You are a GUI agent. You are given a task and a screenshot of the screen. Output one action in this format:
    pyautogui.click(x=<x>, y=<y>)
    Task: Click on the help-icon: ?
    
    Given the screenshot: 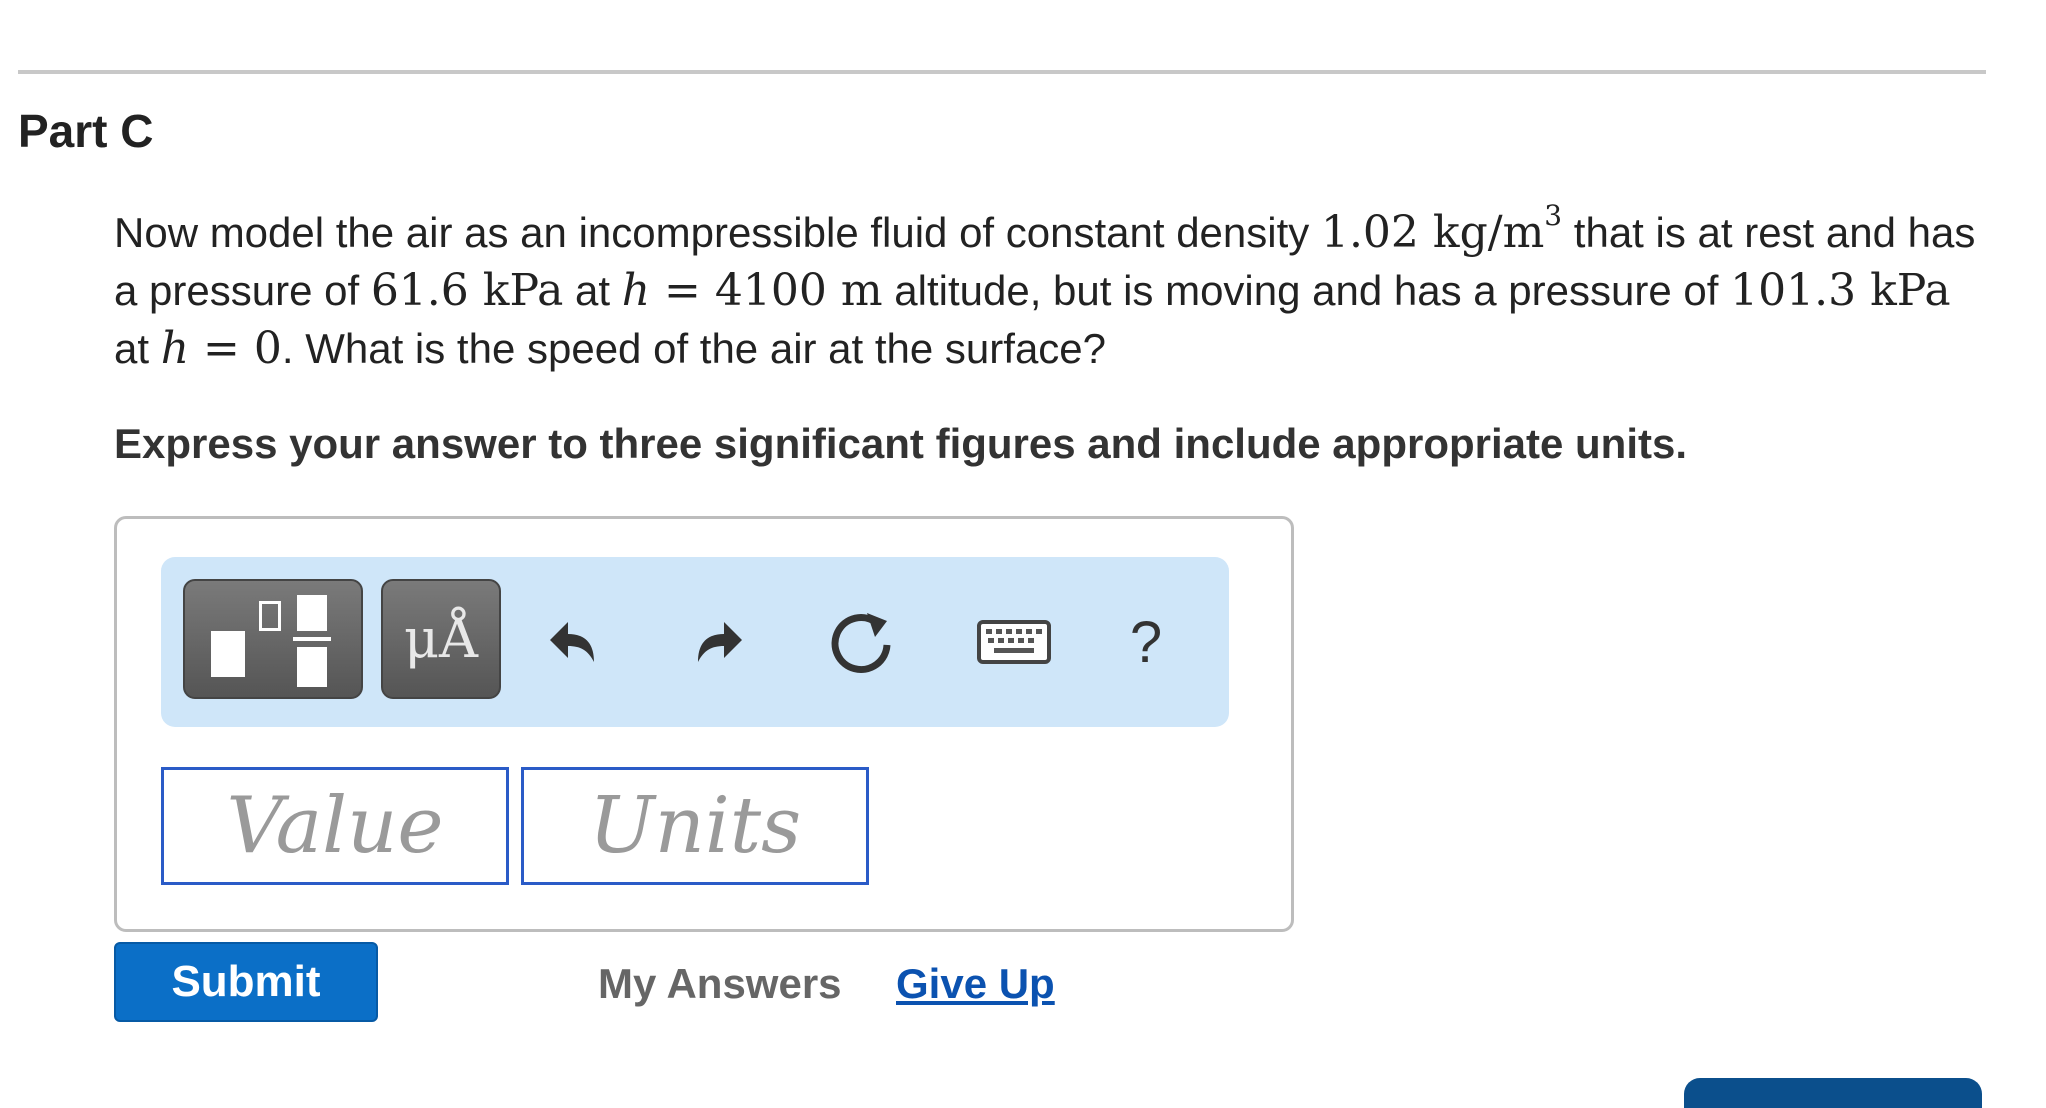 What is the action you would take?
    pyautogui.click(x=1146, y=642)
    